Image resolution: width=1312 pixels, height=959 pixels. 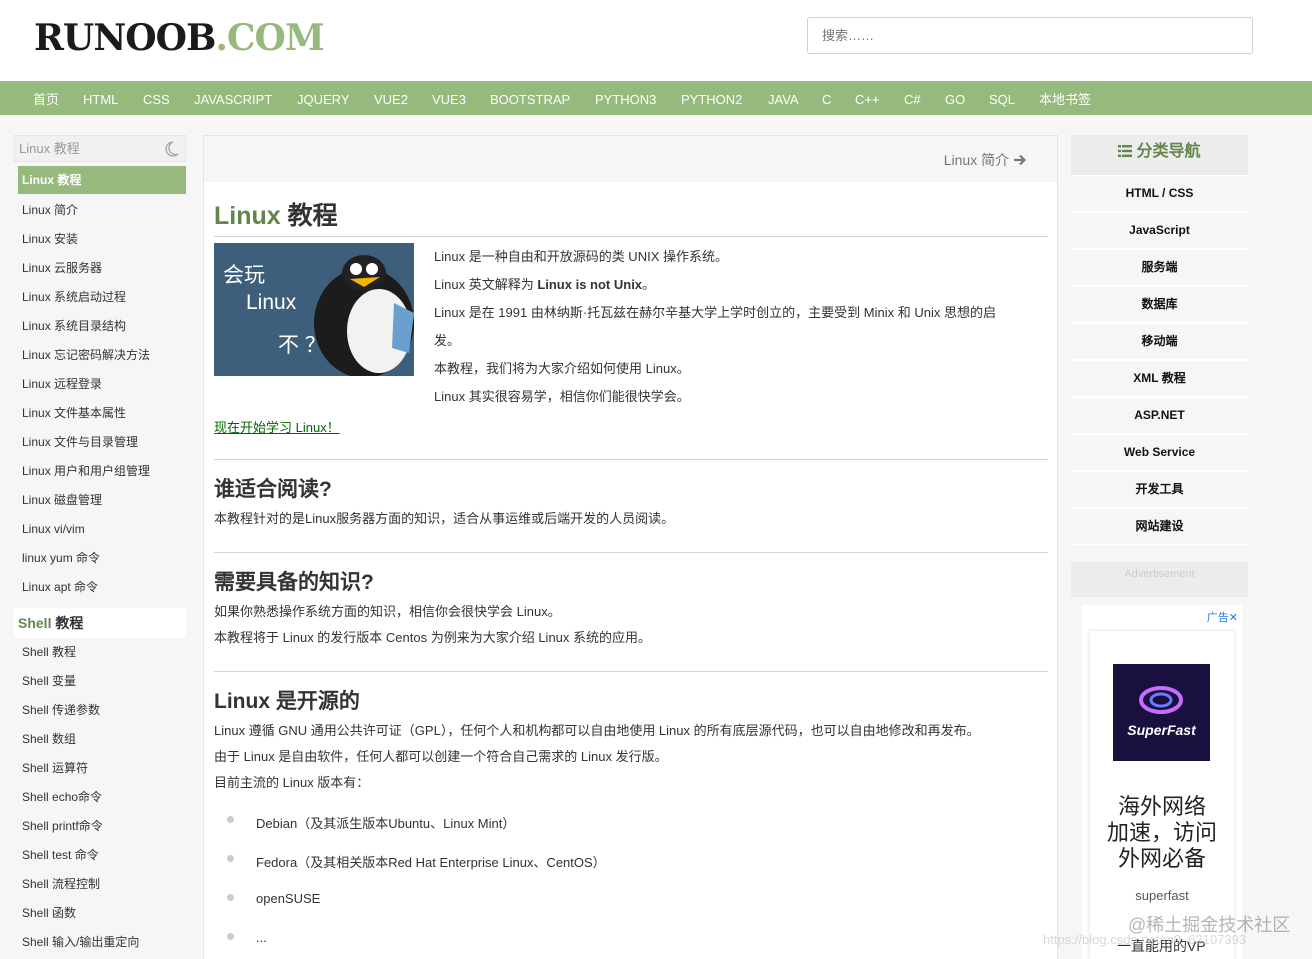 I want to click on intro-p4: 本教程，我们将为大家介绍如何使用 Linux。, so click(x=562, y=368).